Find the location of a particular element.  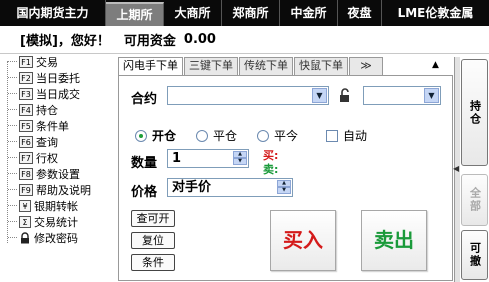

funds-label: 可用资金 is located at coordinates (149, 41).